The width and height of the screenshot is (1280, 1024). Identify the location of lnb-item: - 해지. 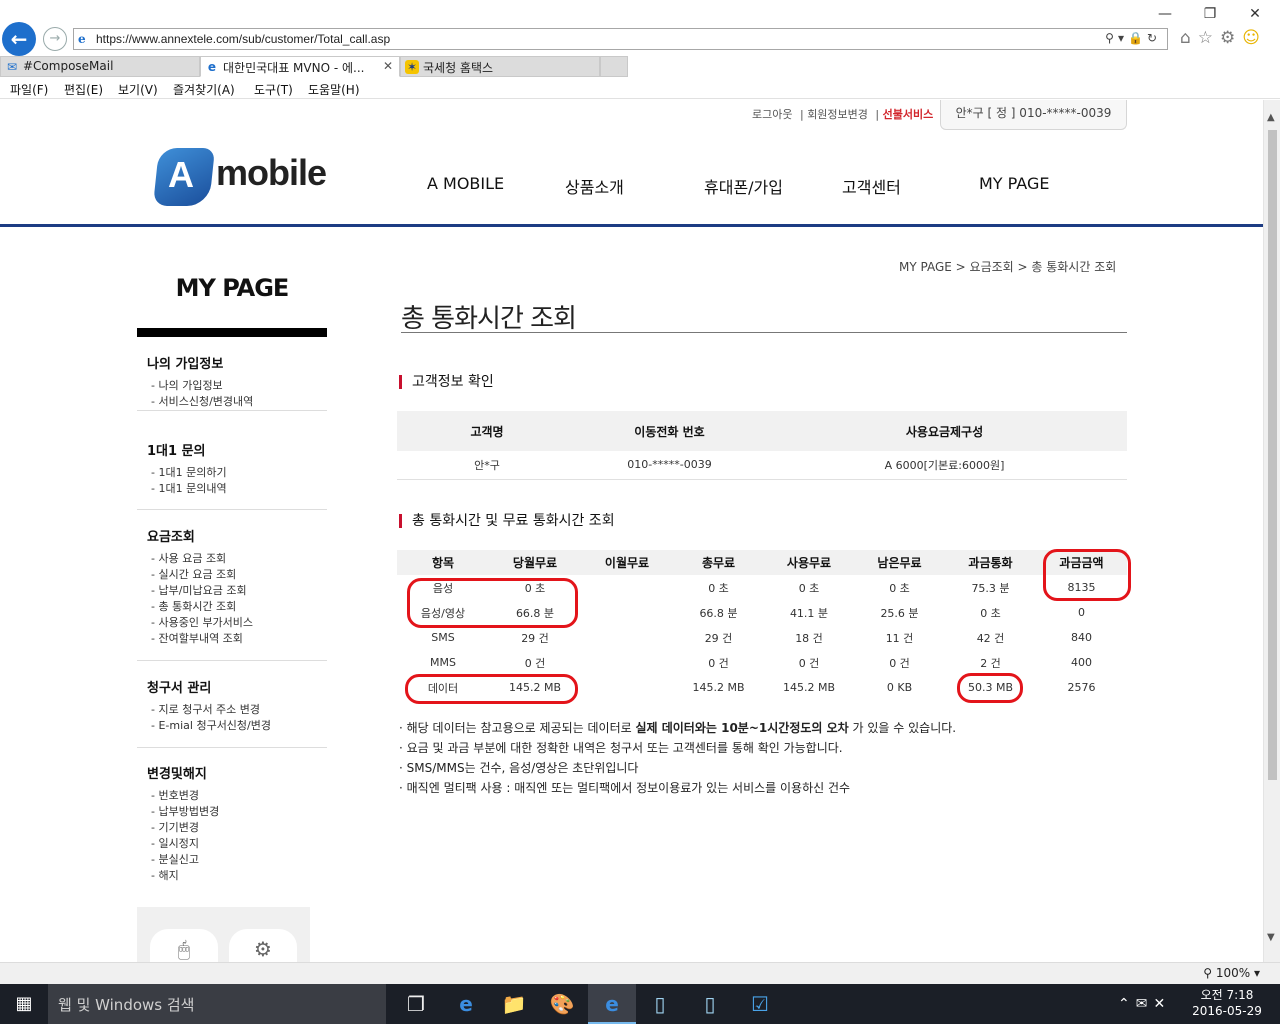
(237, 876).